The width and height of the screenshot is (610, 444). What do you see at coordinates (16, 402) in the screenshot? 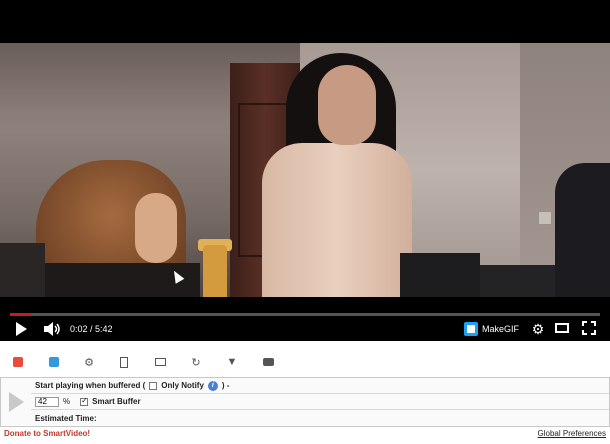
I see `buffer-play-button` at bounding box center [16, 402].